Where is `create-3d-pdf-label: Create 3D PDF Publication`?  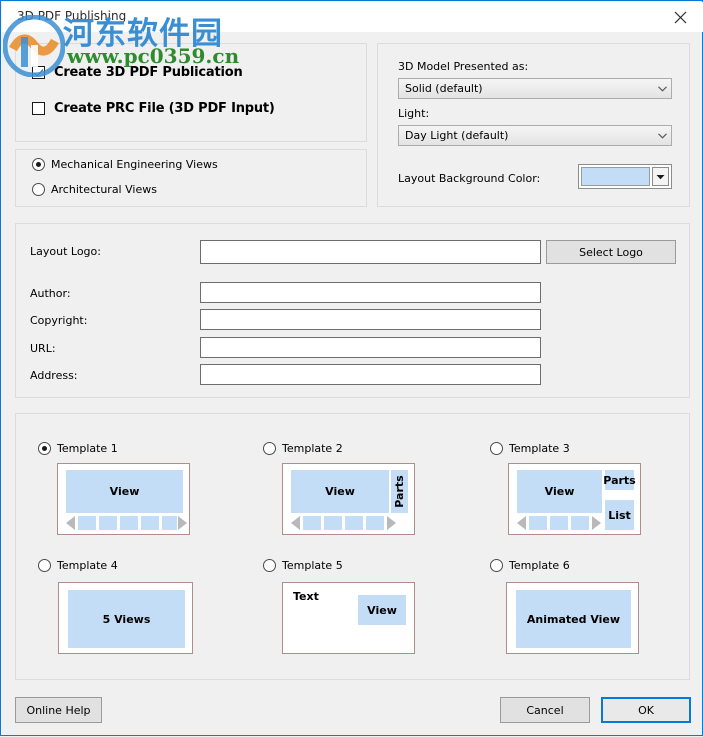
create-3d-pdf-label: Create 3D PDF Publication is located at coordinates (148, 72).